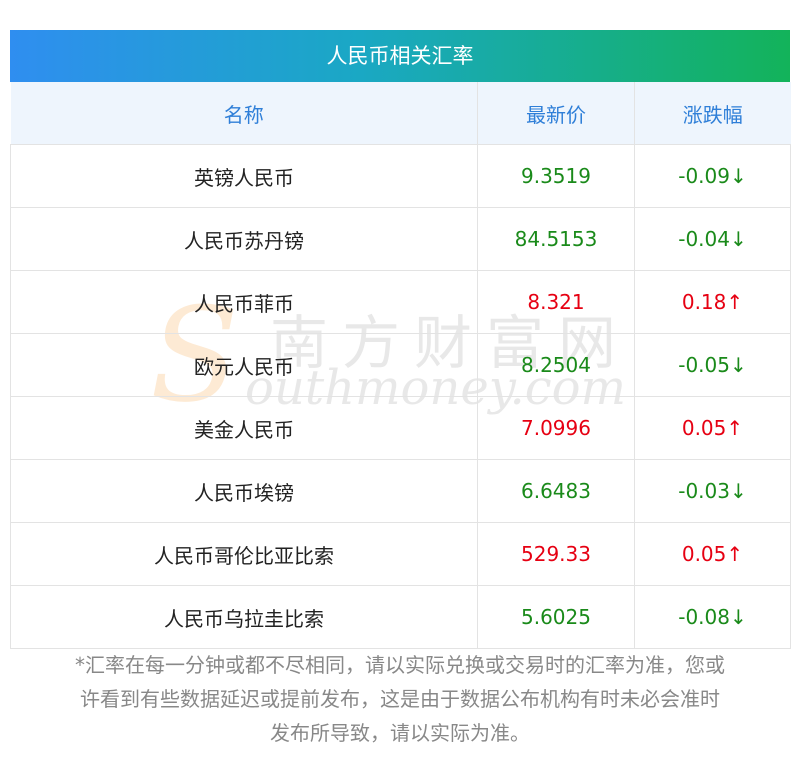 The width and height of the screenshot is (800, 769). What do you see at coordinates (712, 113) in the screenshot?
I see `column-header-change: 涨跌幅` at bounding box center [712, 113].